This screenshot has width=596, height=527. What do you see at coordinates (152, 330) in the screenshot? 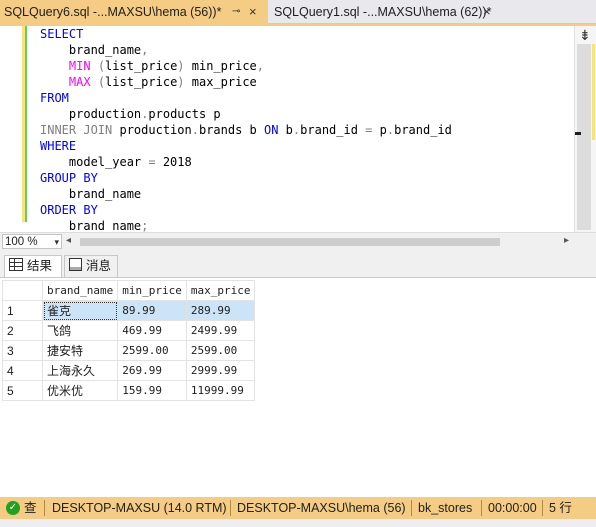
I see `cell-min-price: 469.99` at bounding box center [152, 330].